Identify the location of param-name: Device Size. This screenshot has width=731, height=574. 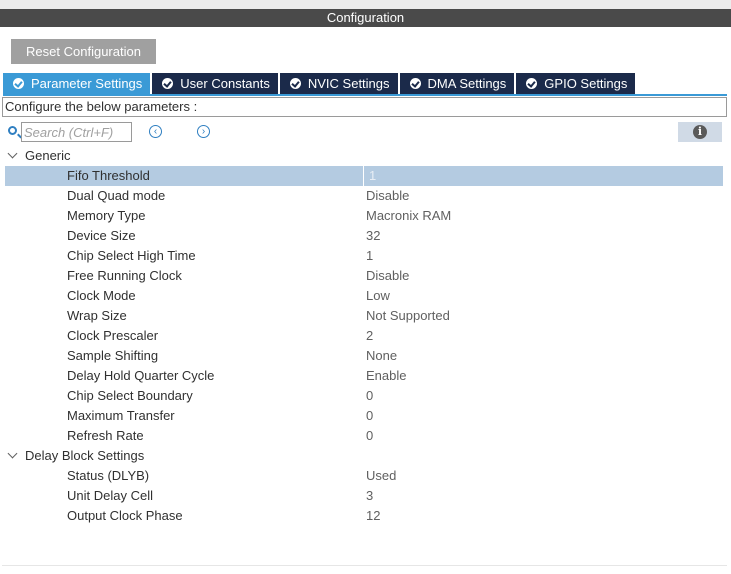
(101, 235).